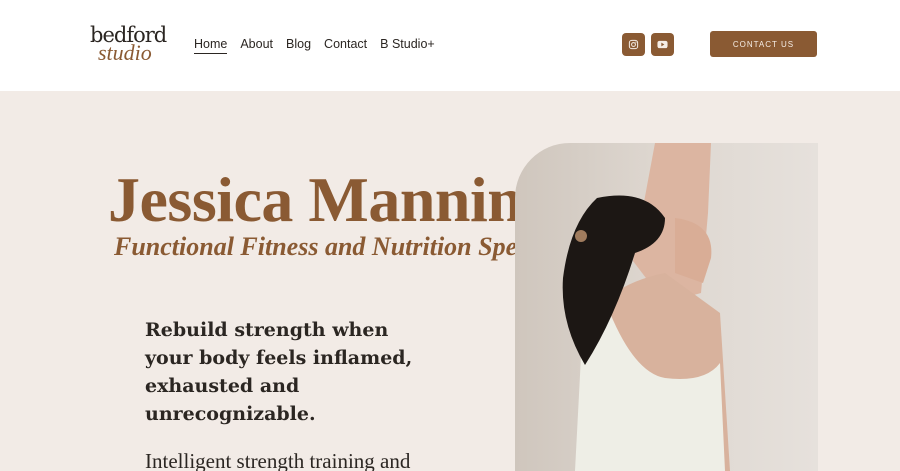 The height and width of the screenshot is (471, 900). What do you see at coordinates (345, 45) in the screenshot?
I see `nav-contact: Contact` at bounding box center [345, 45].